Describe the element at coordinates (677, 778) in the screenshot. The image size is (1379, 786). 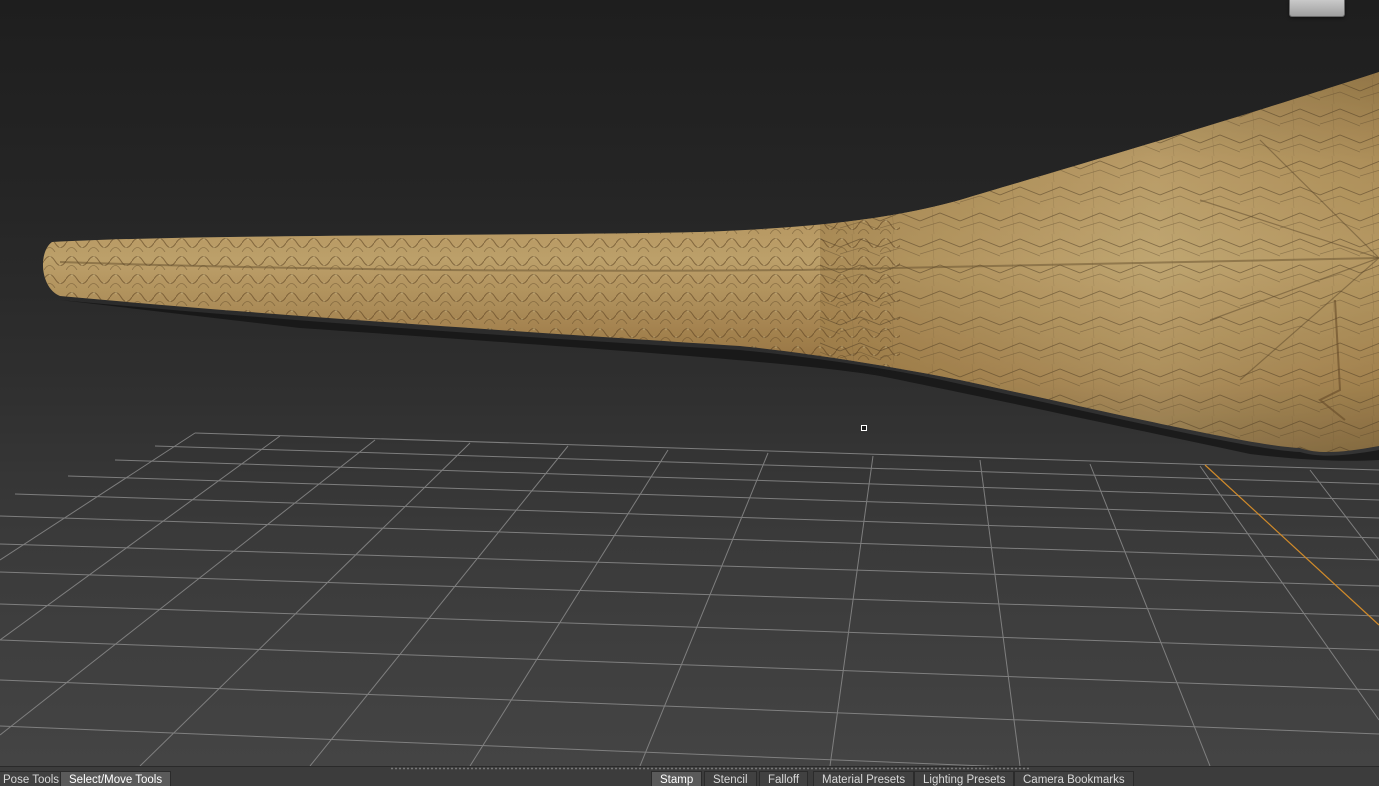
I see `tab-stamp: Stamp` at that location.